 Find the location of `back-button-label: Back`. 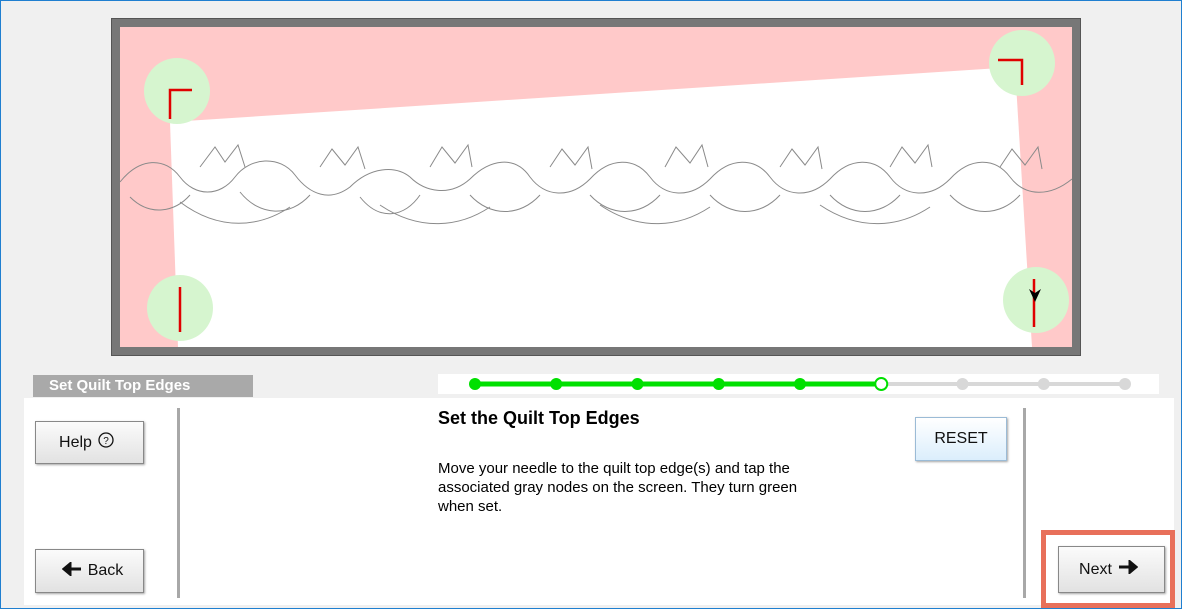

back-button-label: Back is located at coordinates (105, 570).